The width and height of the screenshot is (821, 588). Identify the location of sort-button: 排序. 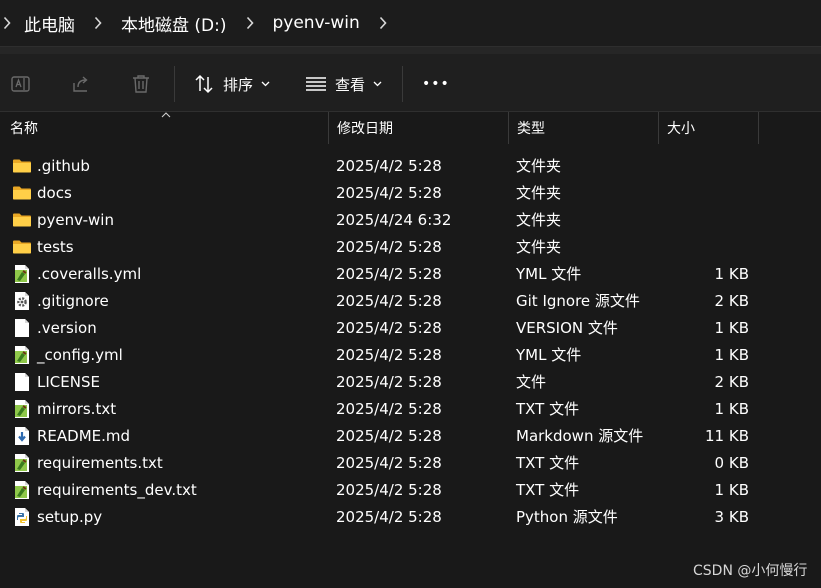
(231, 84).